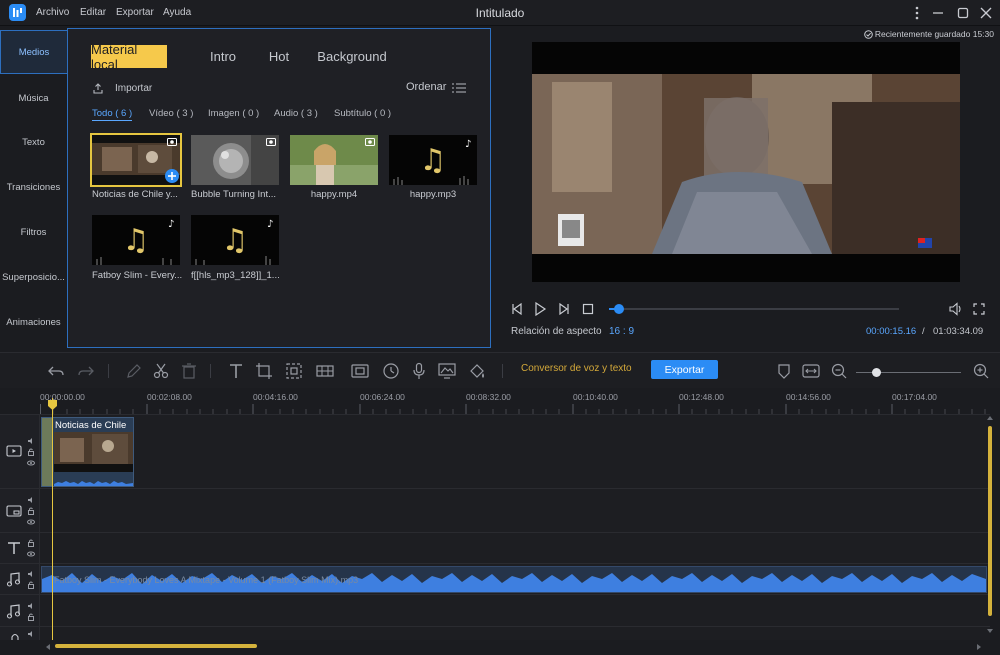 The height and width of the screenshot is (655, 1000). I want to click on sort-icon, so click(459, 88).